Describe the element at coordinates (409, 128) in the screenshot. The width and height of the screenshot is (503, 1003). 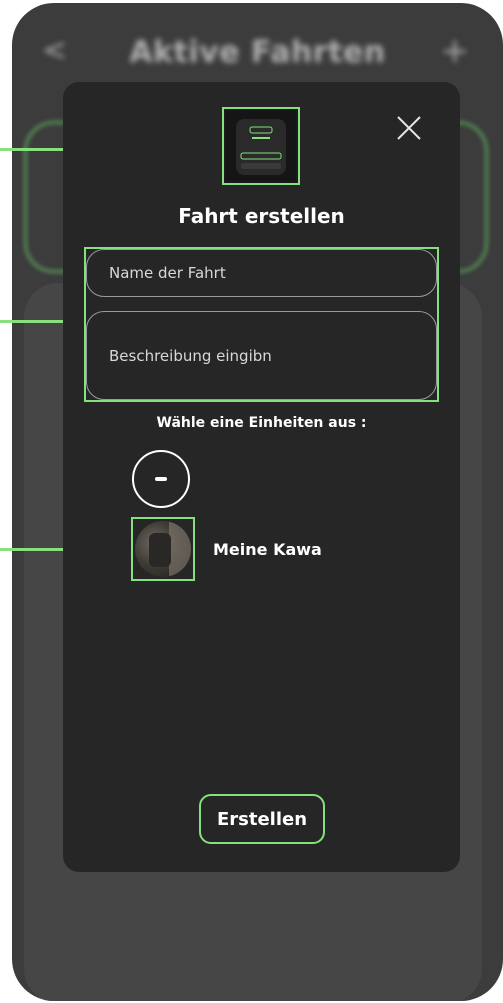
I see `close-icon` at that location.